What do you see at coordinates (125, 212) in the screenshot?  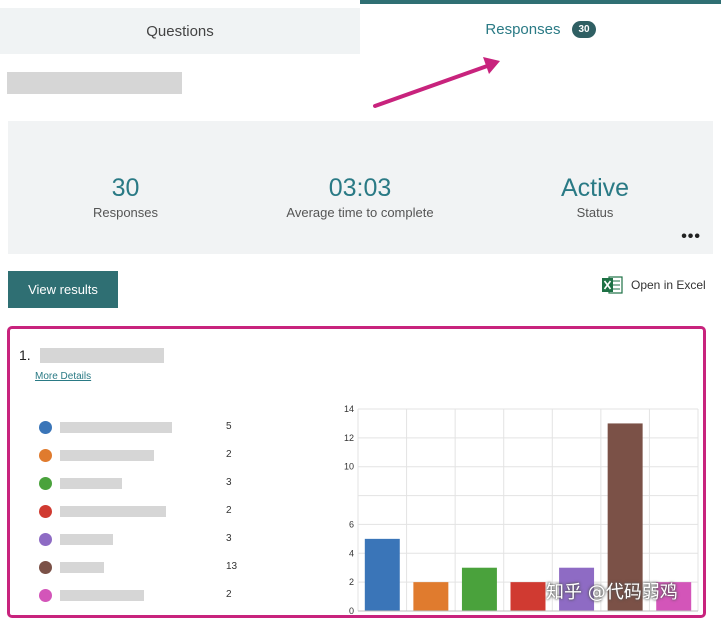 I see `responses-label: Responses` at bounding box center [125, 212].